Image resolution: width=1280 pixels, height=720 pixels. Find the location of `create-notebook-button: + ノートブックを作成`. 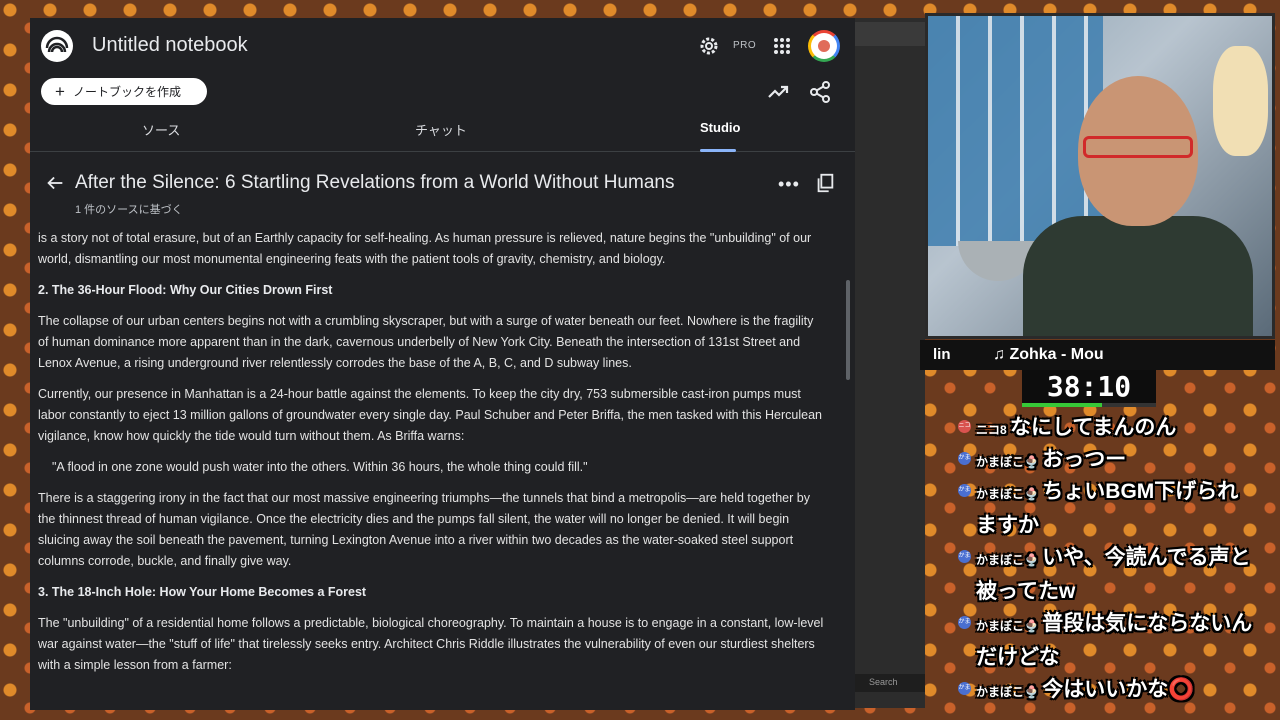

create-notebook-button: + ノートブックを作成 is located at coordinates (124, 91).